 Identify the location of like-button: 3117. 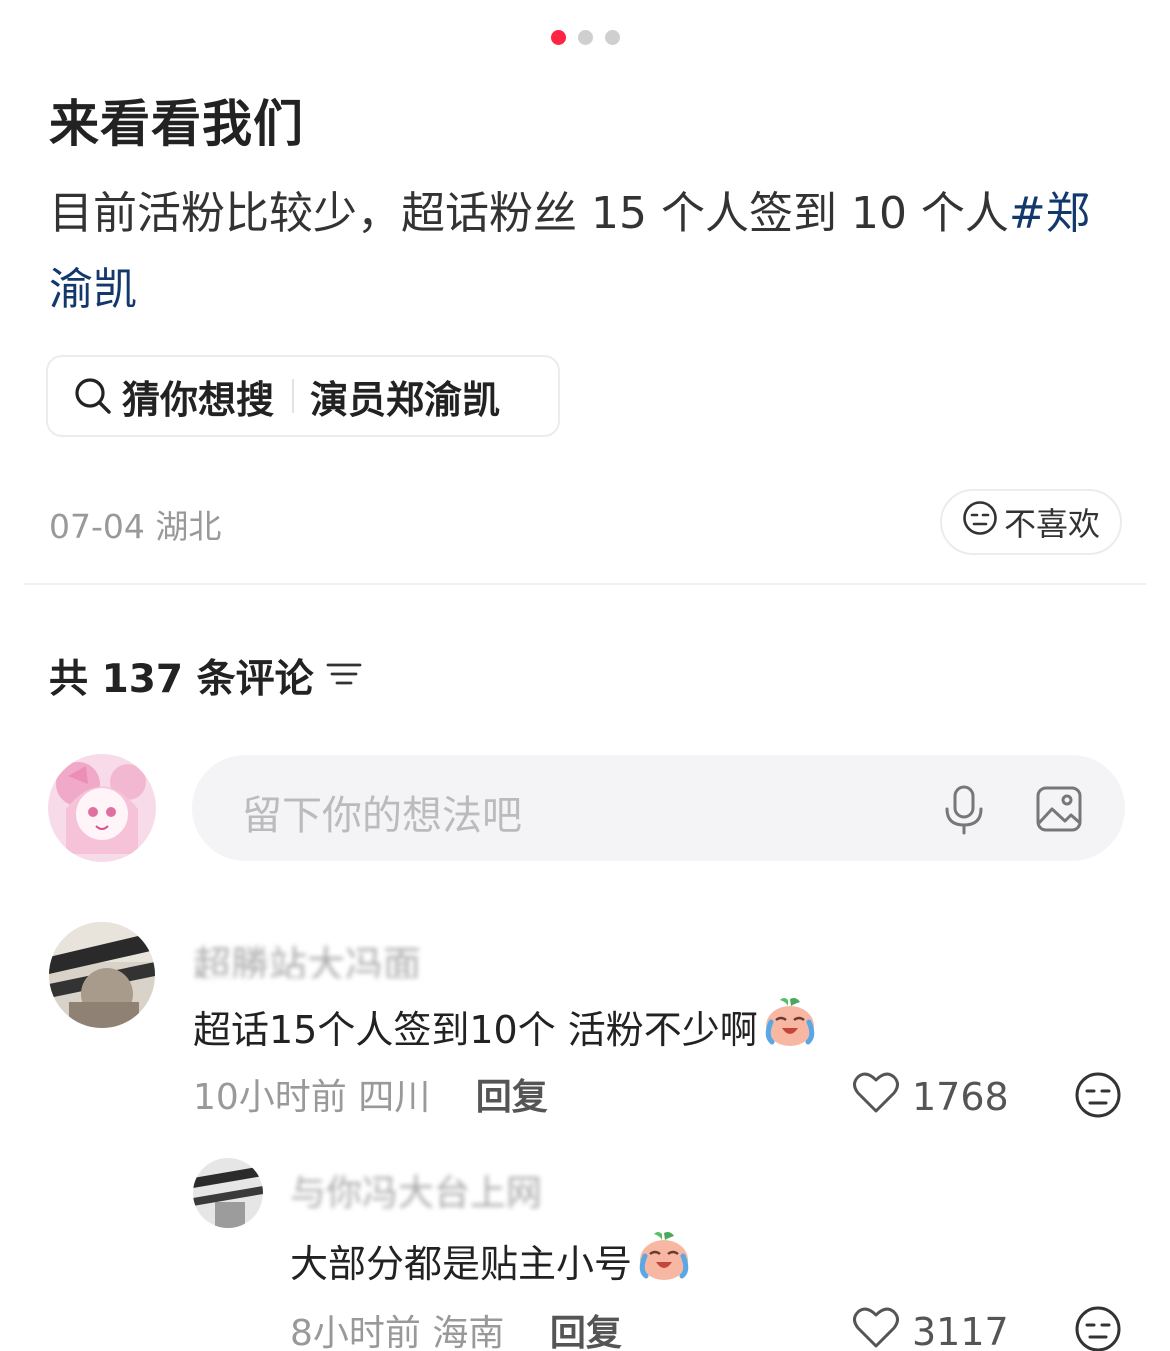
(930, 1328).